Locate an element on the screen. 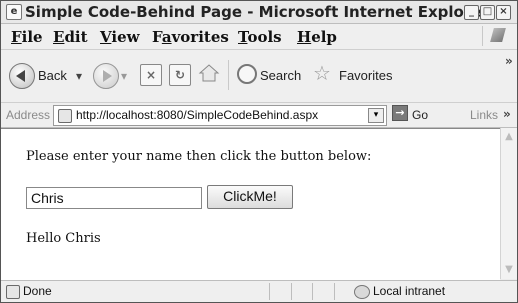  menu-tools: Tools is located at coordinates (260, 37).